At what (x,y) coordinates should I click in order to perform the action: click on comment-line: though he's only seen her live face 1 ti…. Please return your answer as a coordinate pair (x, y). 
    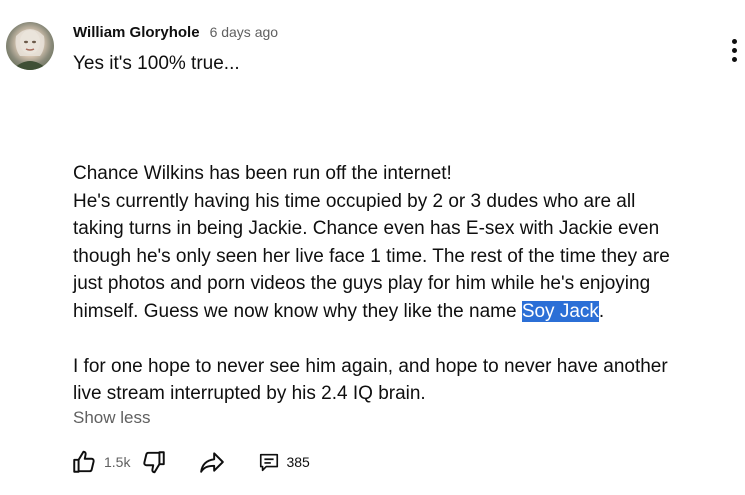
    Looking at the image, I should click on (371, 256).